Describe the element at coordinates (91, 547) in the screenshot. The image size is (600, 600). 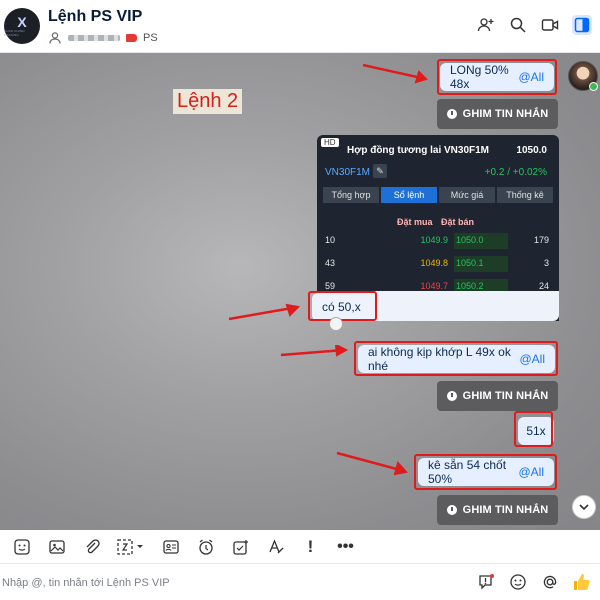
I see `attachment-icon` at that location.